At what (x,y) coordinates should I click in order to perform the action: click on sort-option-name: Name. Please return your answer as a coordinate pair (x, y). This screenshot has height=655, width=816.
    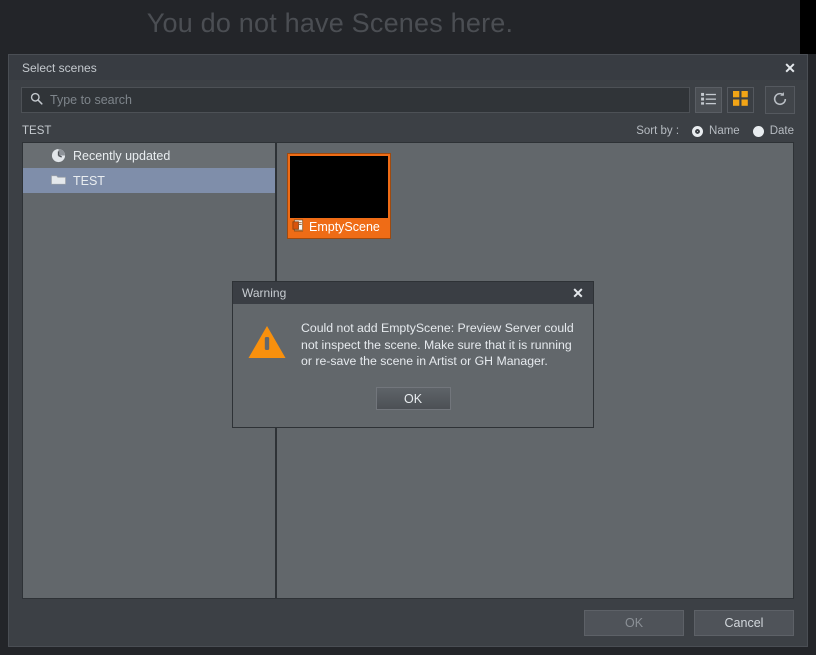
    Looking at the image, I should click on (716, 131).